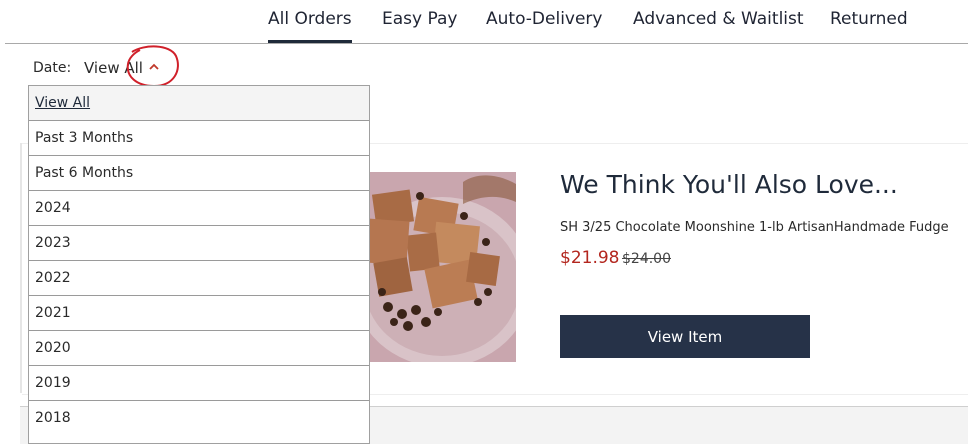  I want to click on tab-all-orders: All Orders, so click(310, 19).